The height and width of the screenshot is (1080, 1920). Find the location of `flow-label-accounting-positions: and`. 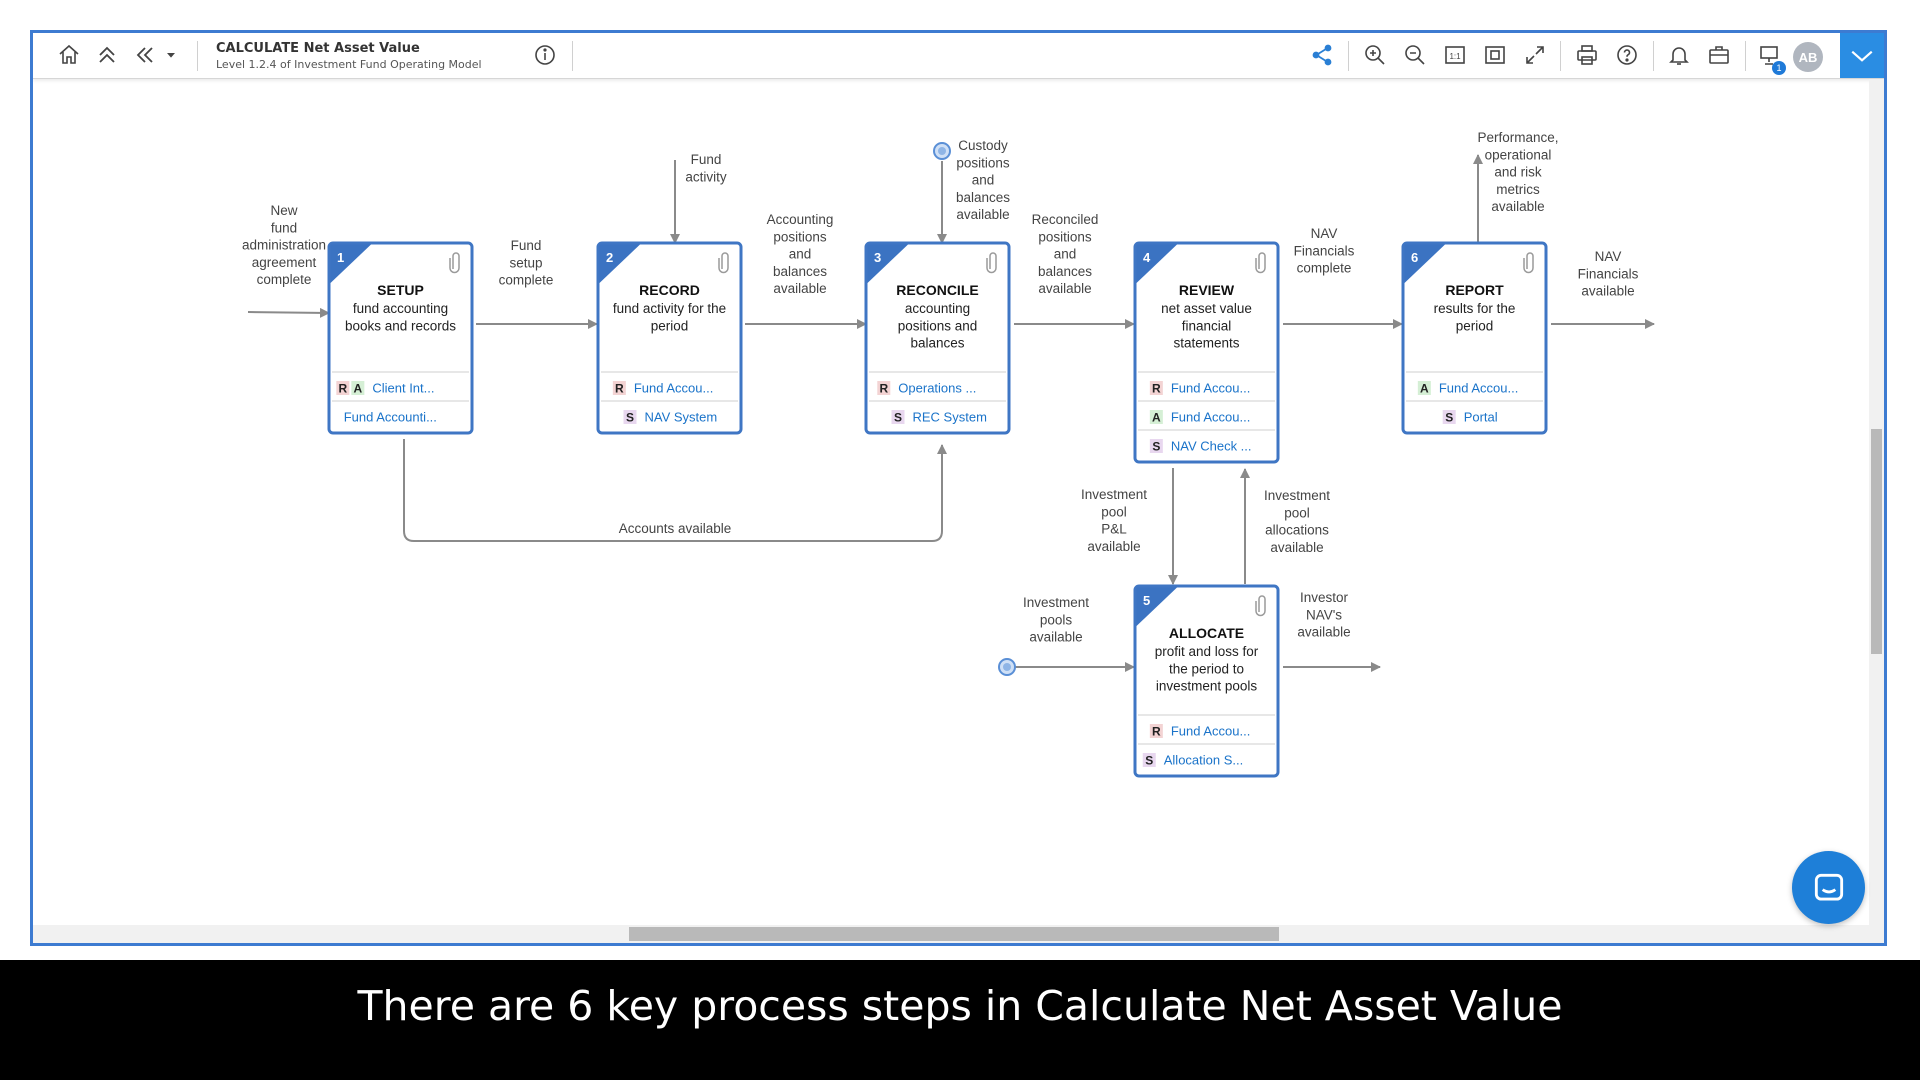

flow-label-accounting-positions: and is located at coordinates (800, 254).